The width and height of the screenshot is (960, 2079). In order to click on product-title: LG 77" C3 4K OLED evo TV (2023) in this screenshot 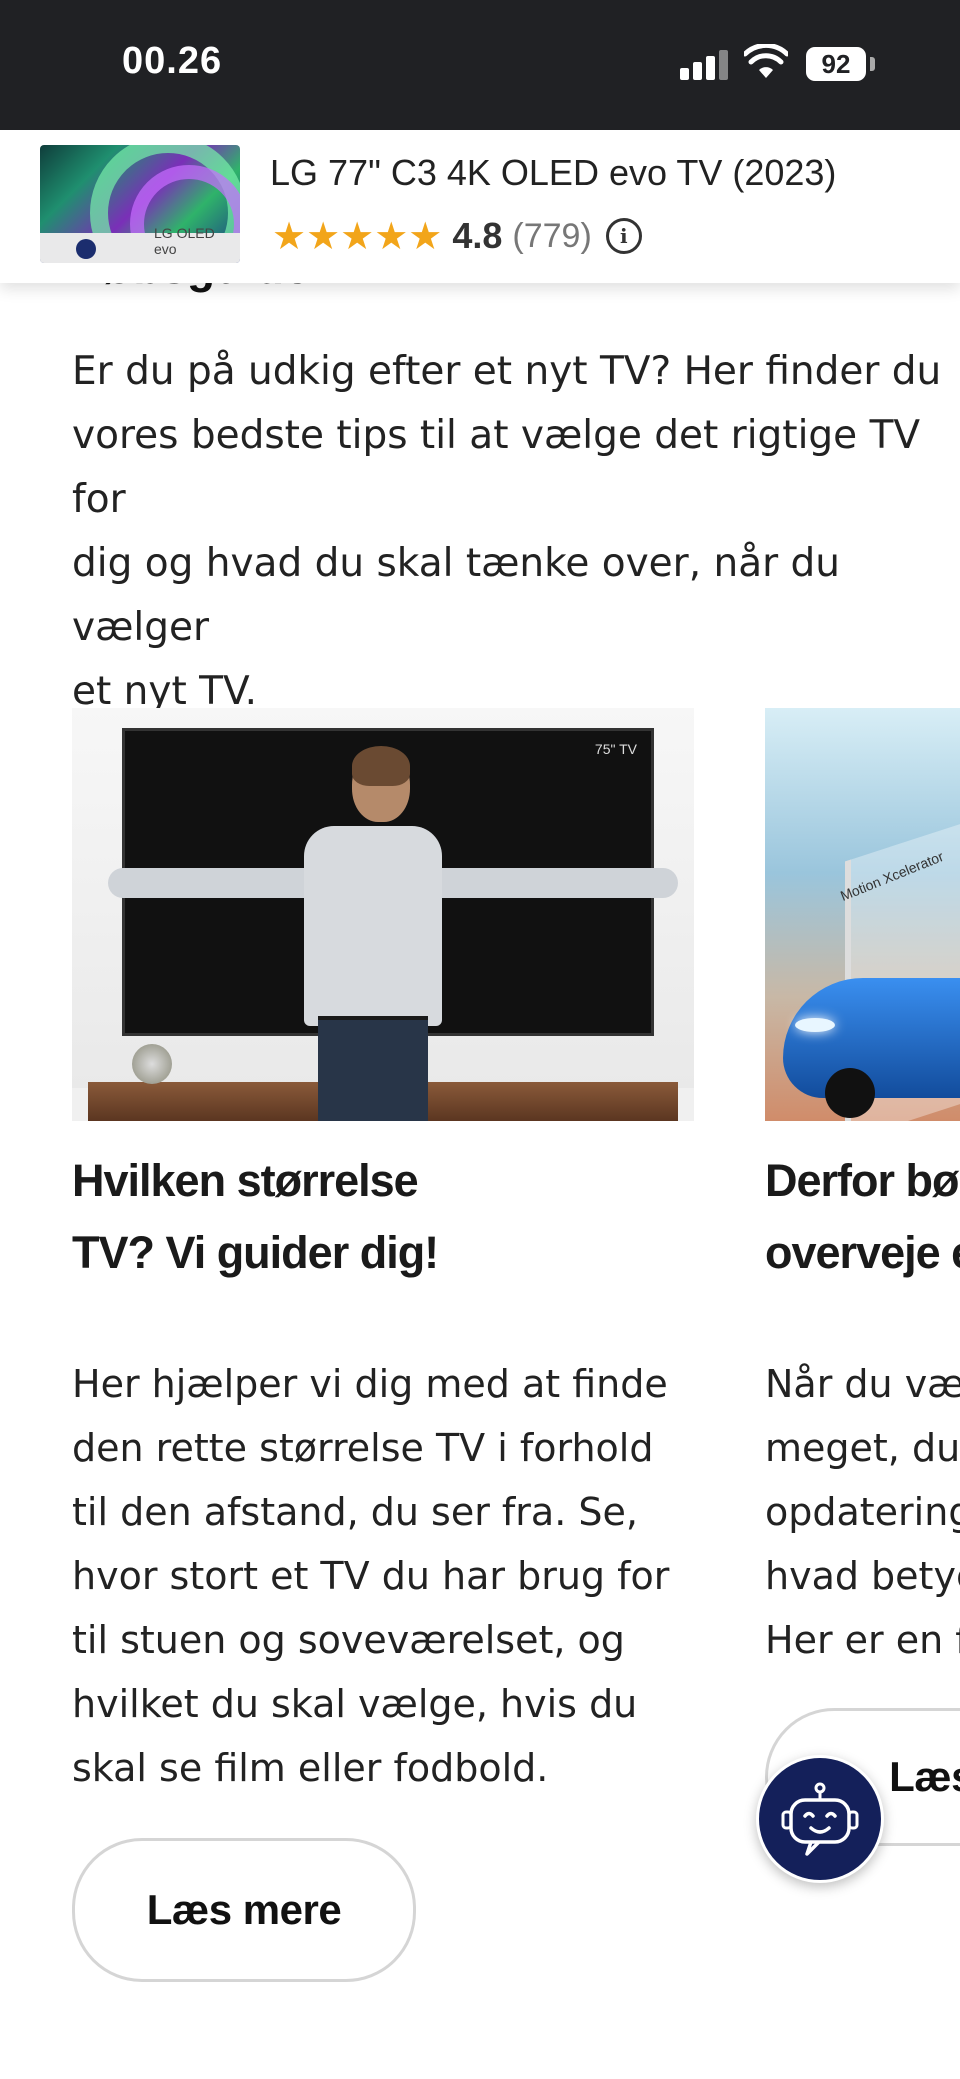, I will do `click(553, 173)`.